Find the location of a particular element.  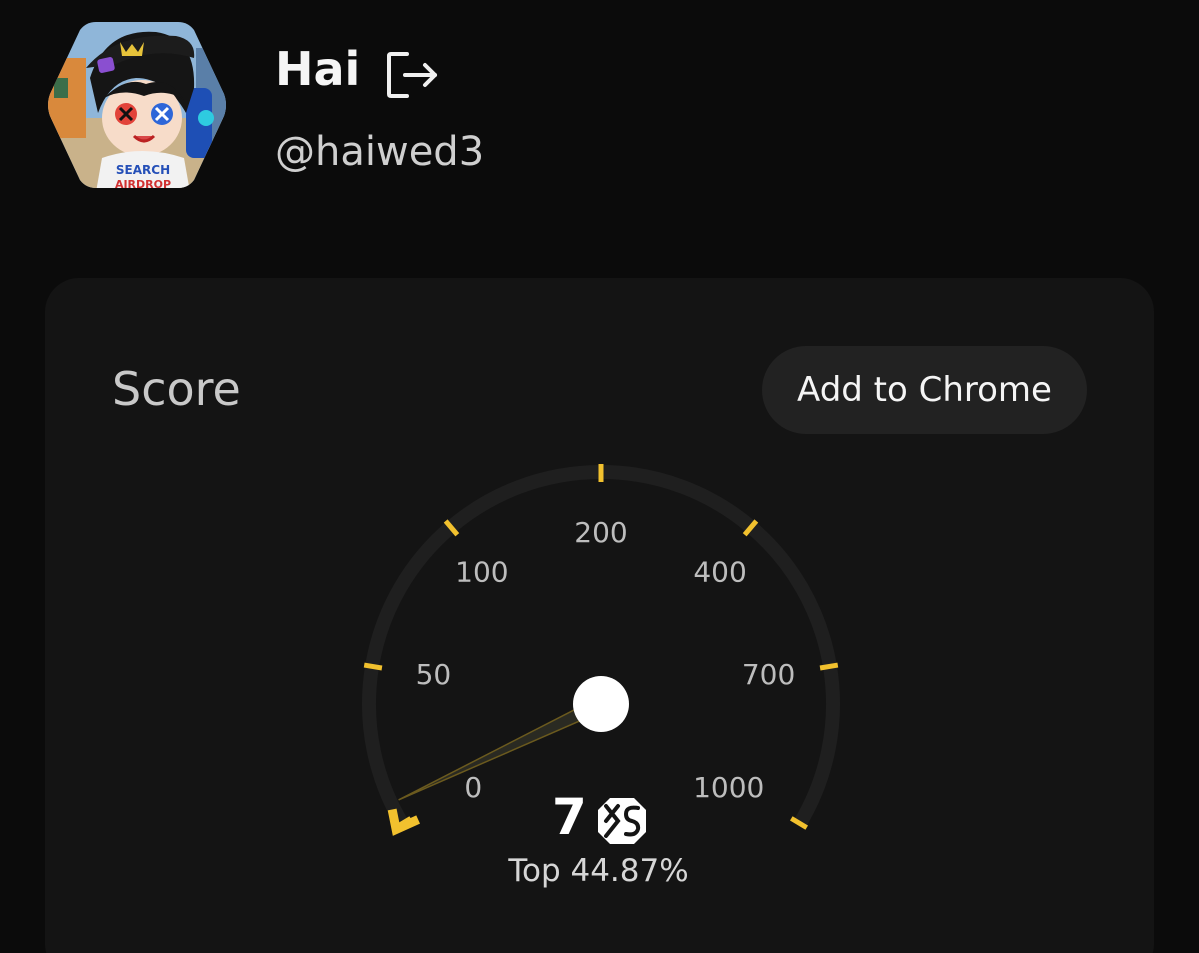

score-value: 7 is located at coordinates (569, 817).